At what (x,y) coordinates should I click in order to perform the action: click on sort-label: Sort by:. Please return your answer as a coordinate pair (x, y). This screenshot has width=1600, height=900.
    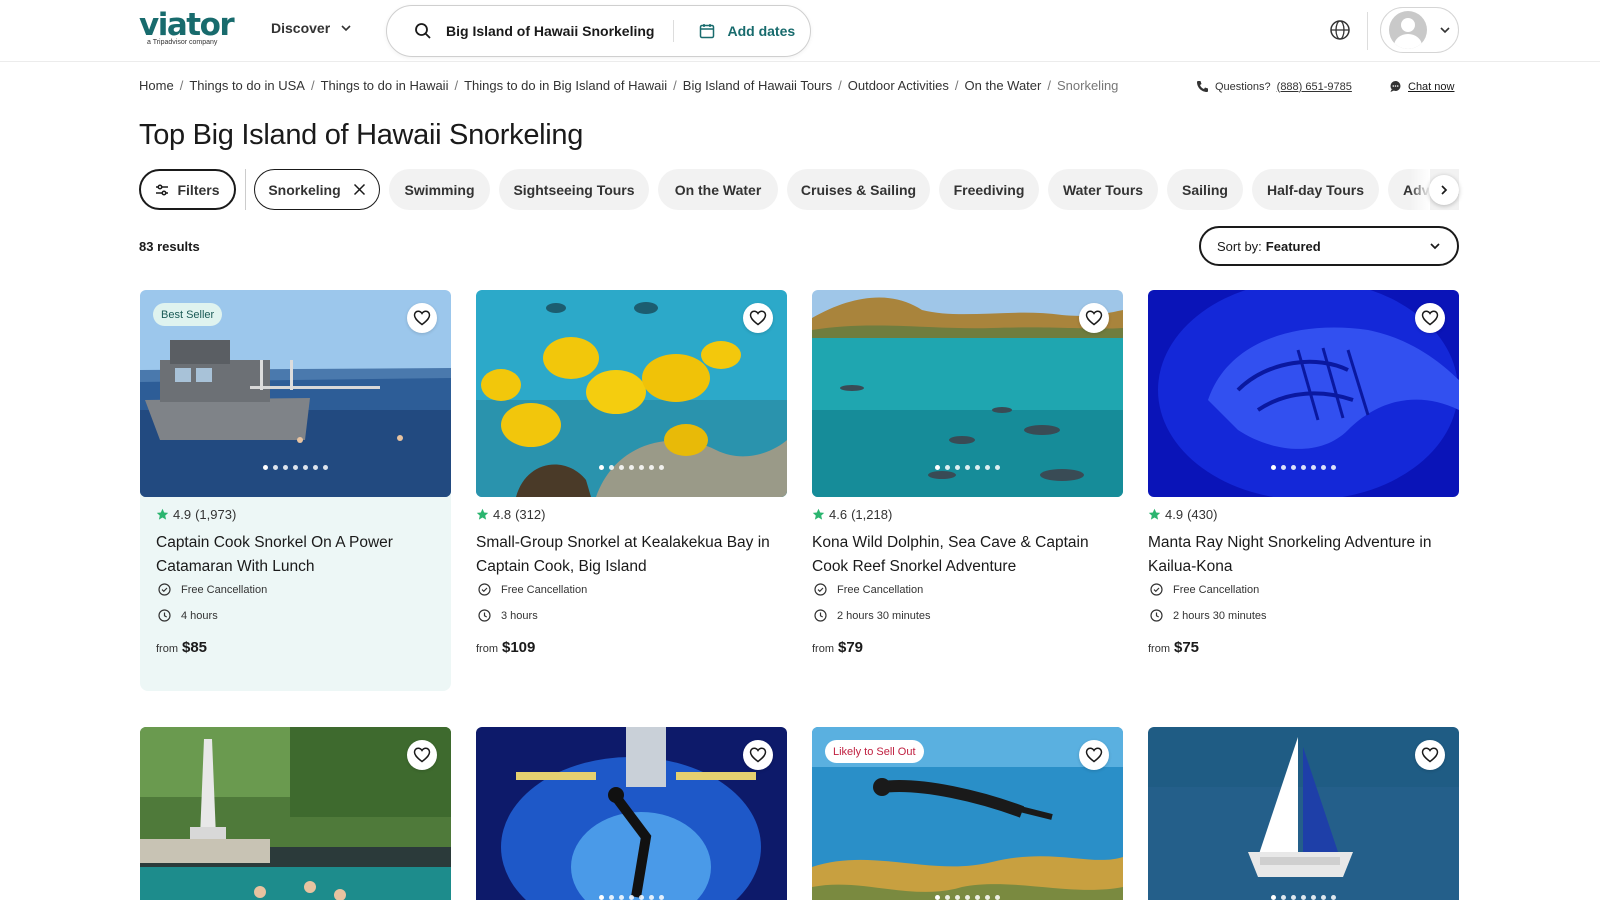
    Looking at the image, I should click on (1239, 246).